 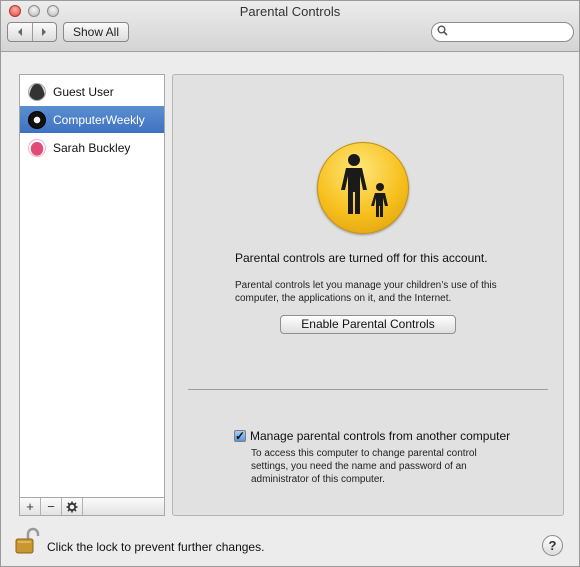 What do you see at coordinates (99, 119) in the screenshot?
I see `user-name: ComputerWeekly` at bounding box center [99, 119].